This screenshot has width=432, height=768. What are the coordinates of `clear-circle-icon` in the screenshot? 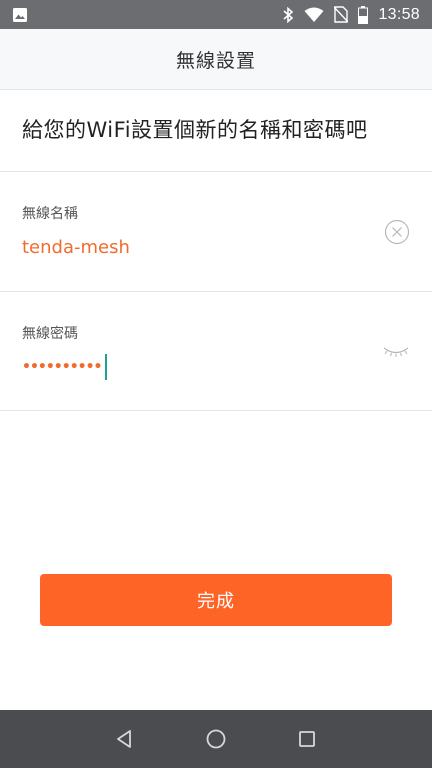 It's located at (397, 232).